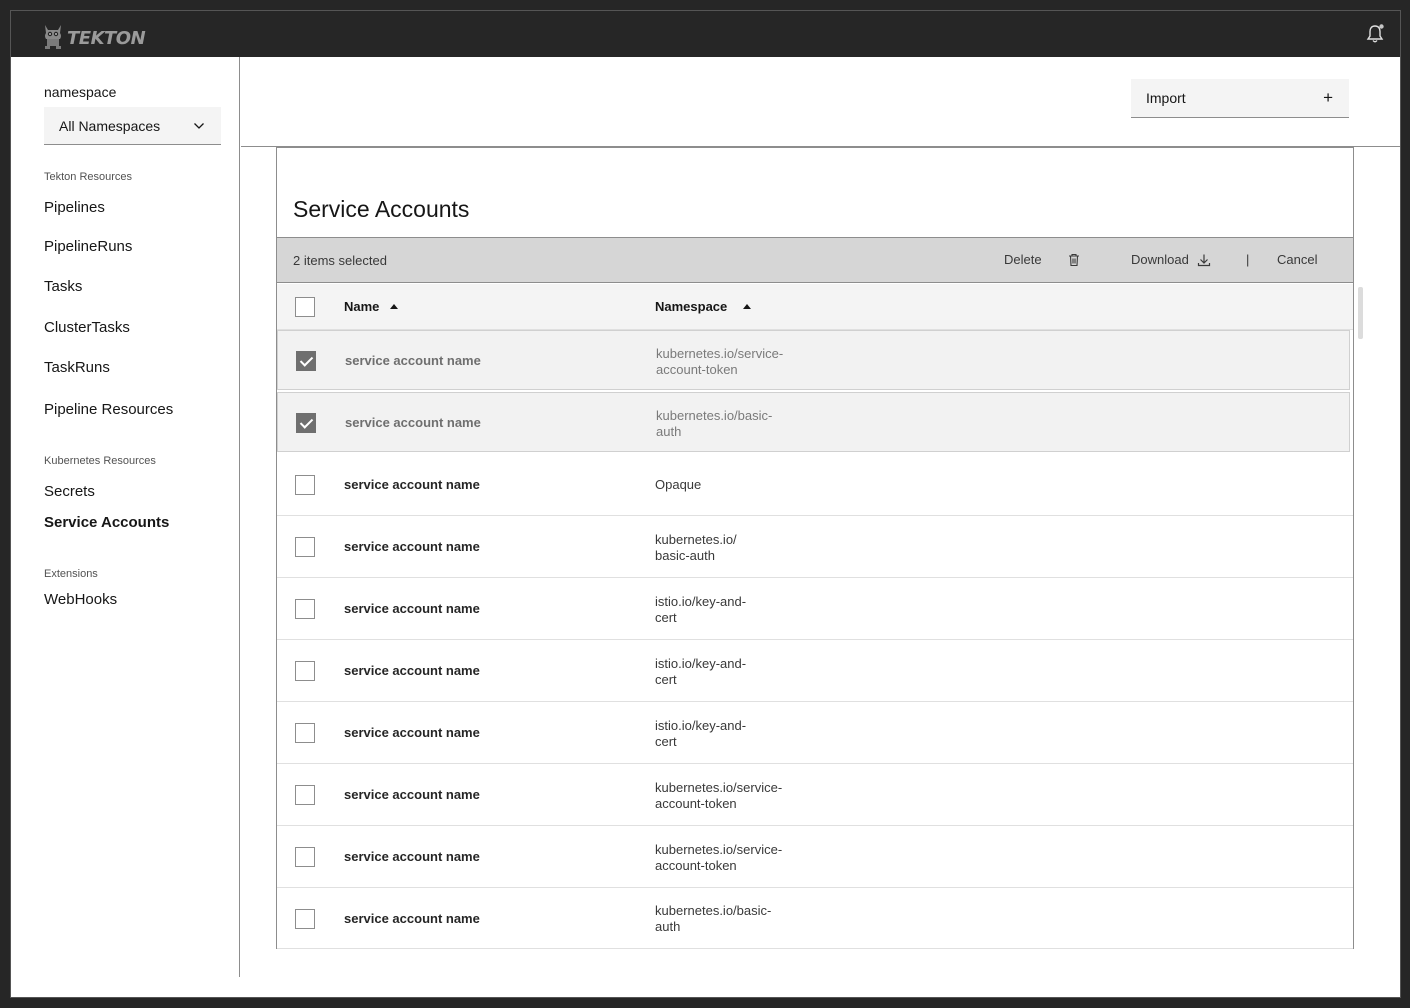 This screenshot has width=1410, height=1008. What do you see at coordinates (362, 306) in the screenshot?
I see `column-header-name-label: Name` at bounding box center [362, 306].